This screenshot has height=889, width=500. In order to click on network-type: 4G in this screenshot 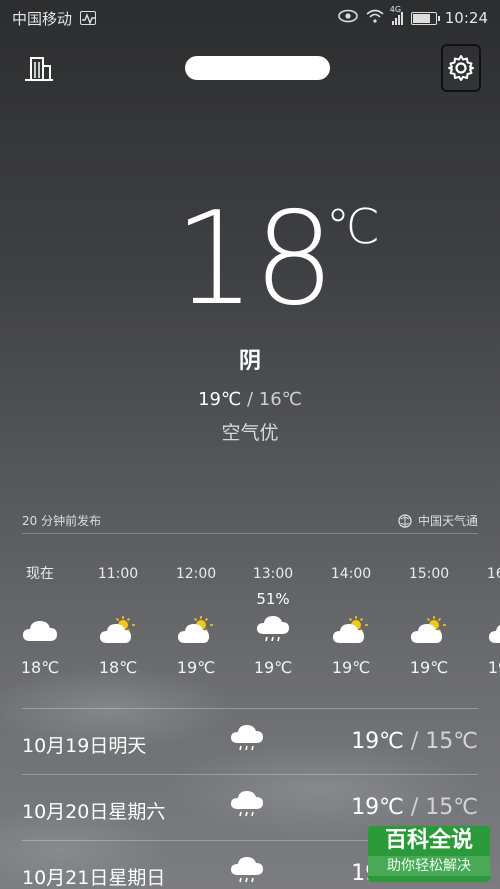, I will do `click(395, 9)`.